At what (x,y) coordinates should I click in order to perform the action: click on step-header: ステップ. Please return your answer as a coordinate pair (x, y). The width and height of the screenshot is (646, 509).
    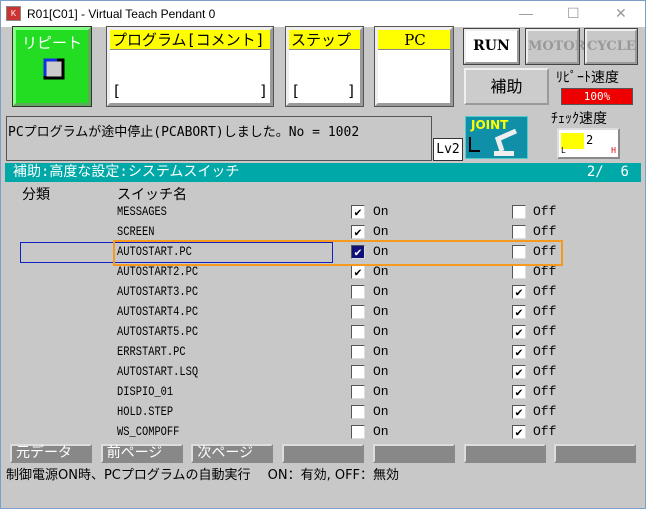
    Looking at the image, I should click on (324, 40).